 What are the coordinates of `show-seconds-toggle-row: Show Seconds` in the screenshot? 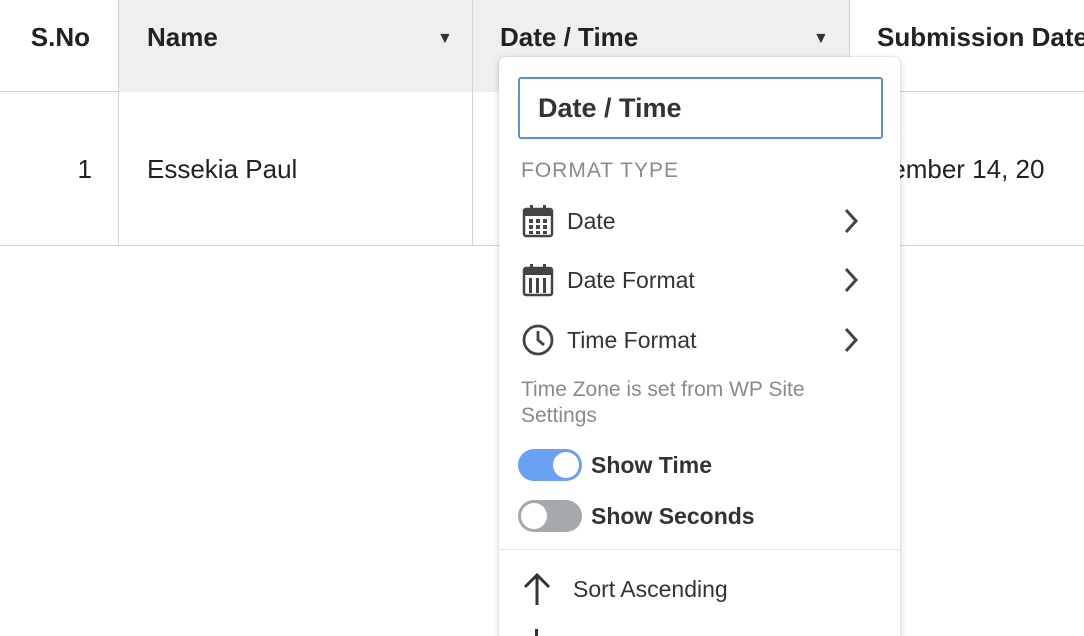 It's located at (636, 516).